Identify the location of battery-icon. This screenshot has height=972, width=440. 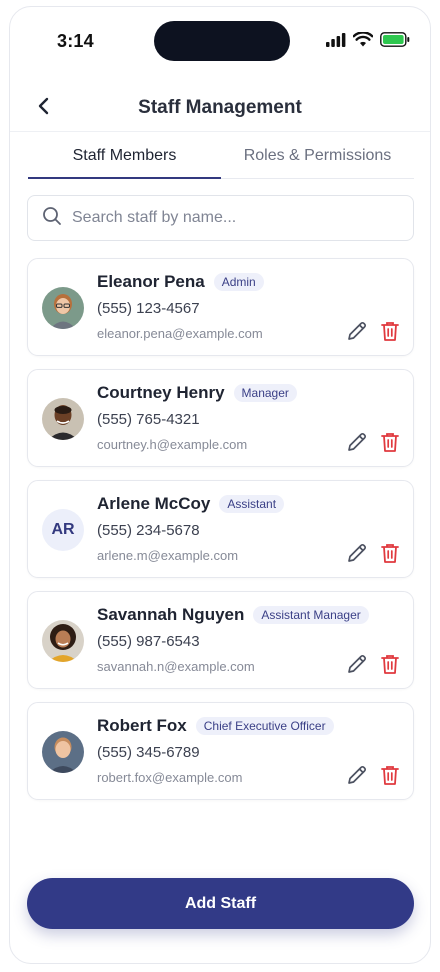
(395, 42).